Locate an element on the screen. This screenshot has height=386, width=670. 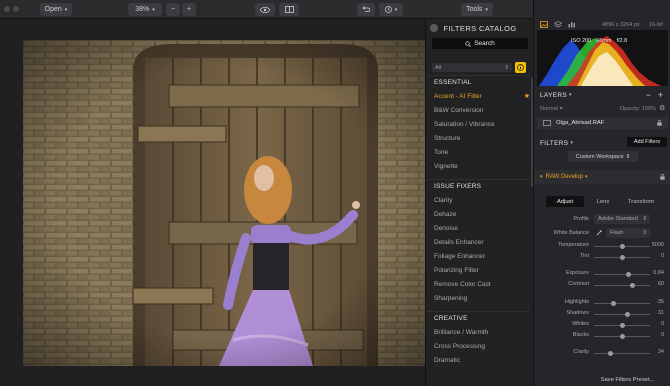
filter-item-details: Details Enhancer is located at coordinates (478, 242).